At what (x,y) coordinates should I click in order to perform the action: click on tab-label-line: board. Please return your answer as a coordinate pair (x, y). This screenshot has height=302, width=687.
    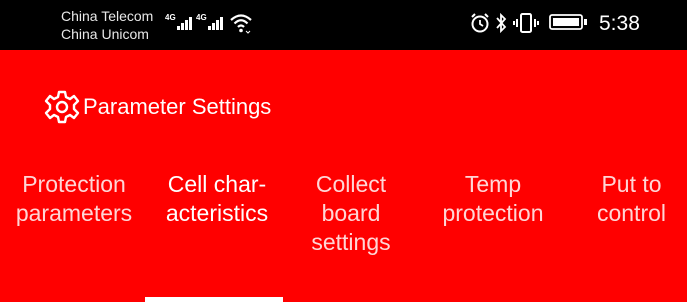
    Looking at the image, I should click on (351, 213).